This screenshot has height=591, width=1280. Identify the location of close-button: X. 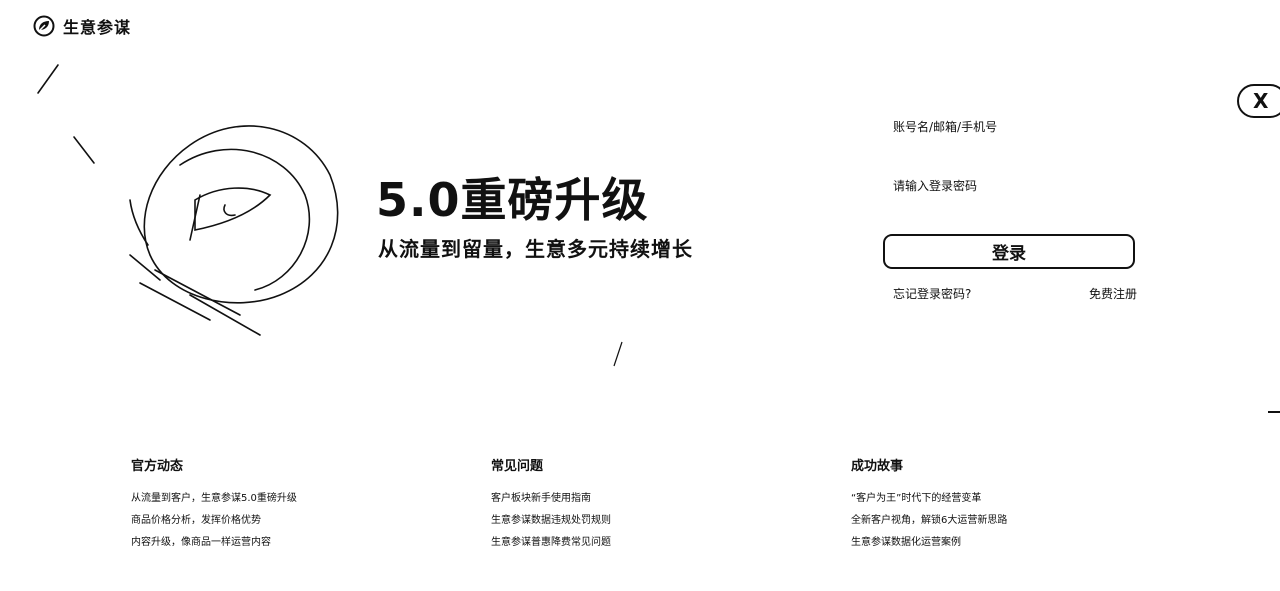
(1258, 101).